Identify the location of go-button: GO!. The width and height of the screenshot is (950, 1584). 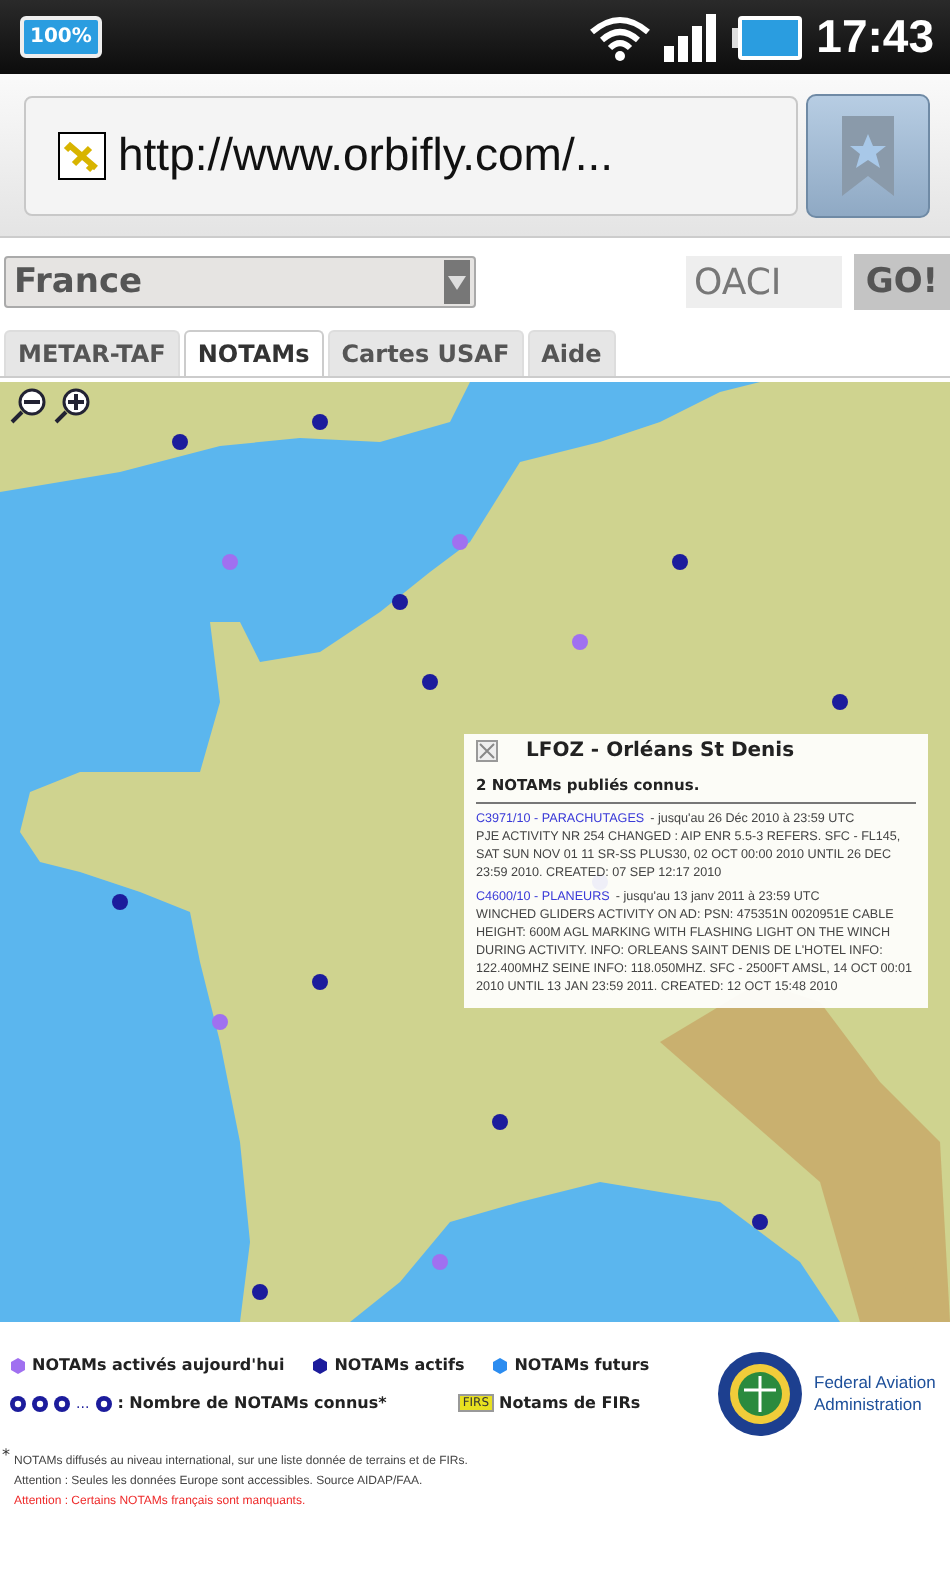
(902, 282).